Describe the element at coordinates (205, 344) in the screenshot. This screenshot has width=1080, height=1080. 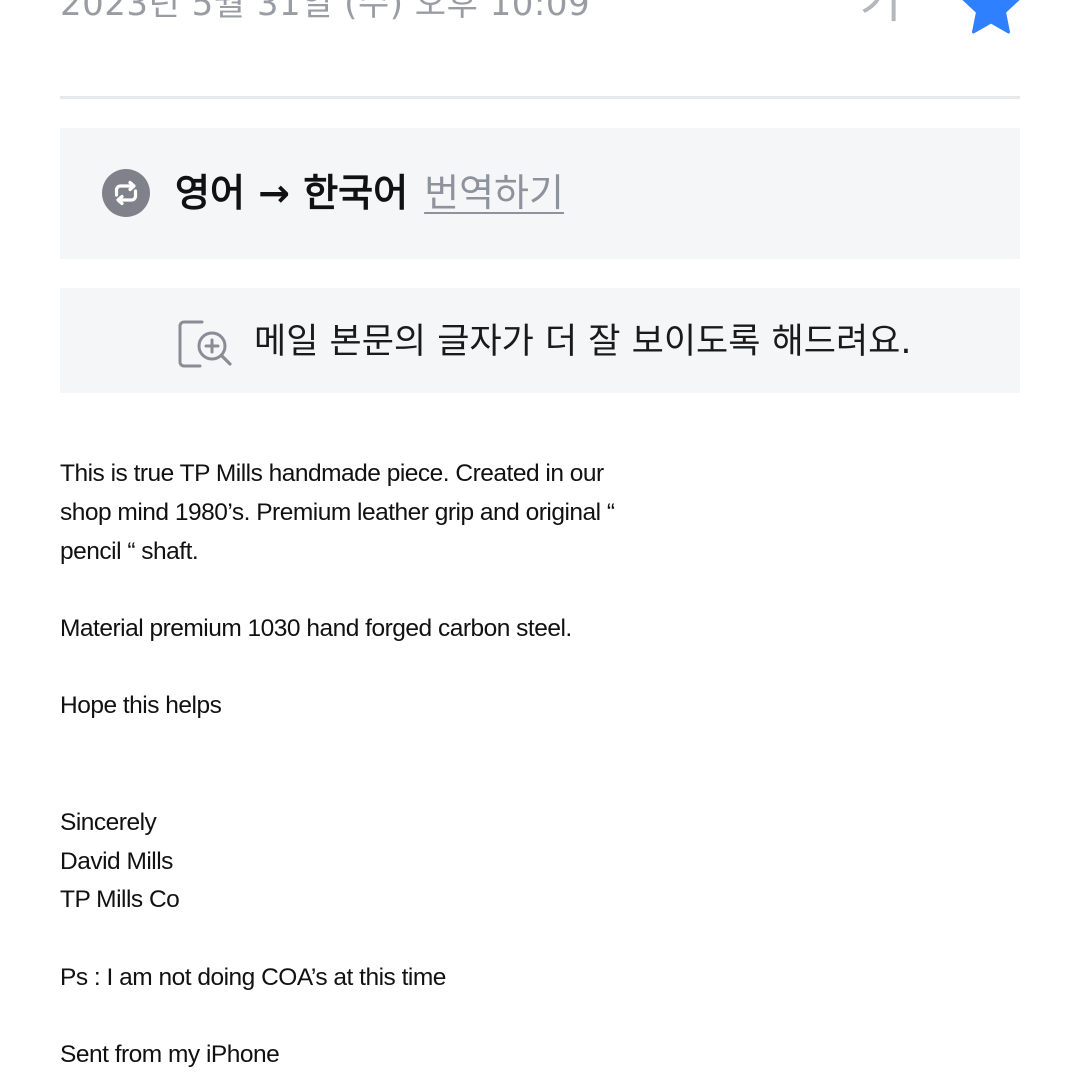
I see `zoom-document-icon` at that location.